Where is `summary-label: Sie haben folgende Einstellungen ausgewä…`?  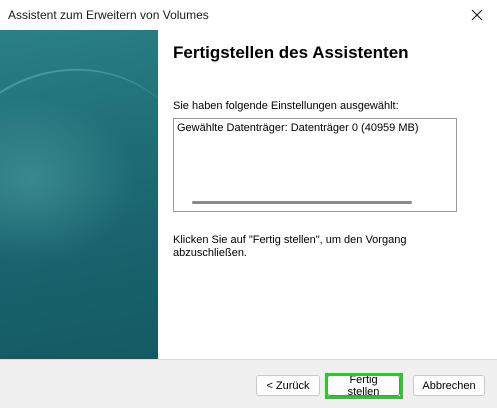 summary-label: Sie haben folgende Einstellungen ausgewä… is located at coordinates (286, 106).